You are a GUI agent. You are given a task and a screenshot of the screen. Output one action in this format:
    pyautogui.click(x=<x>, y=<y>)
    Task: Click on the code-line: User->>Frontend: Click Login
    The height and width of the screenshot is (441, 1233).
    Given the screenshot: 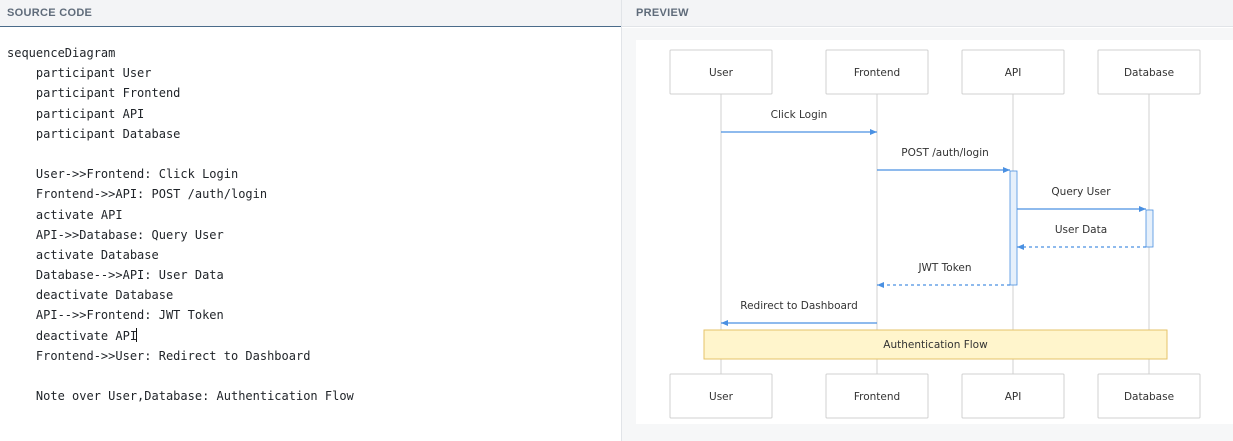 What is the action you would take?
    pyautogui.click(x=314, y=174)
    